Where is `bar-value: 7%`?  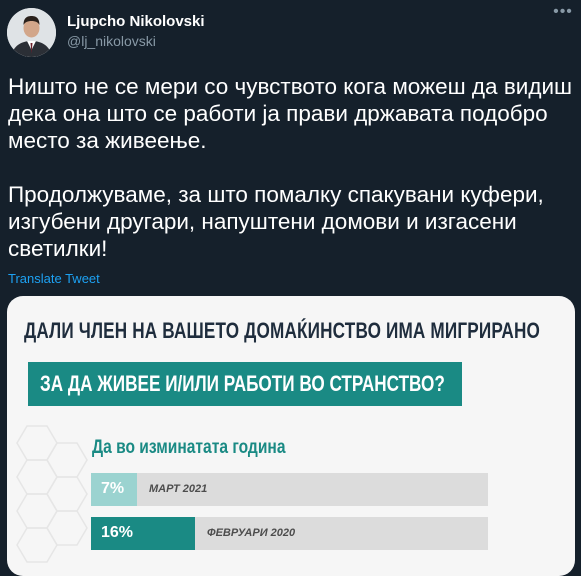 bar-value: 7% is located at coordinates (113, 488).